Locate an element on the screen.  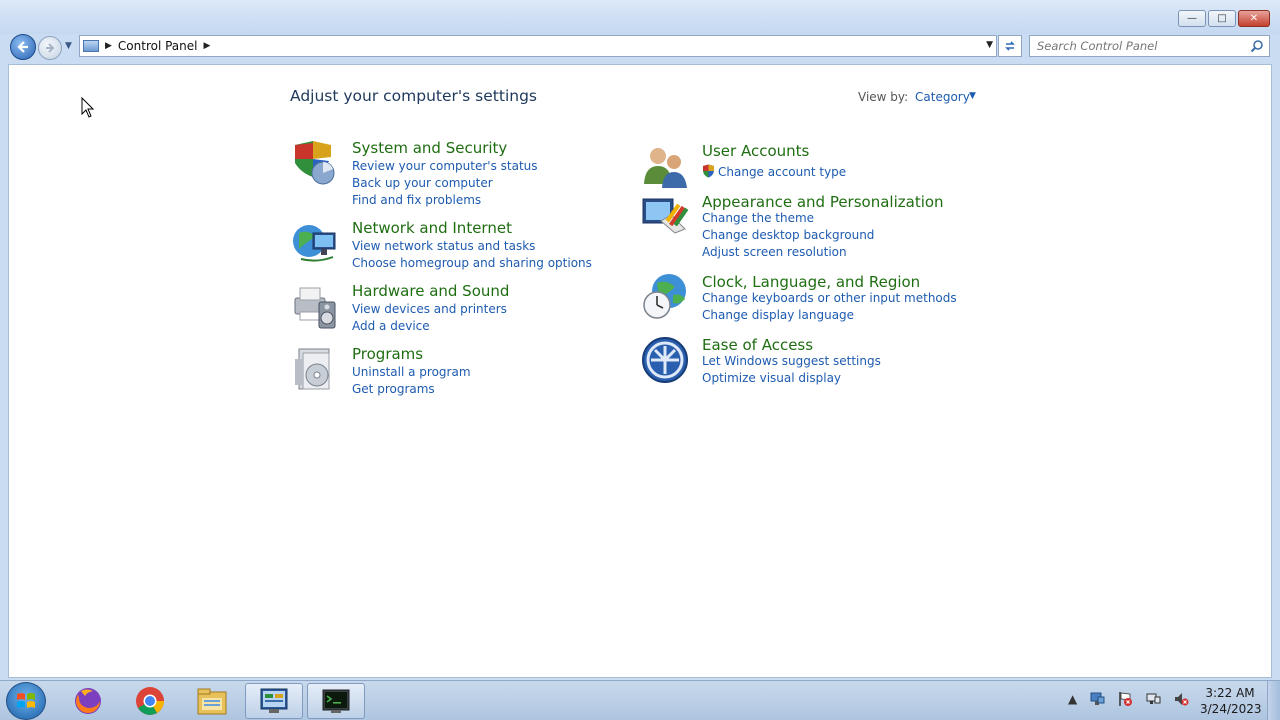
category-link: Choose homegroup and sharing options is located at coordinates (472, 263).